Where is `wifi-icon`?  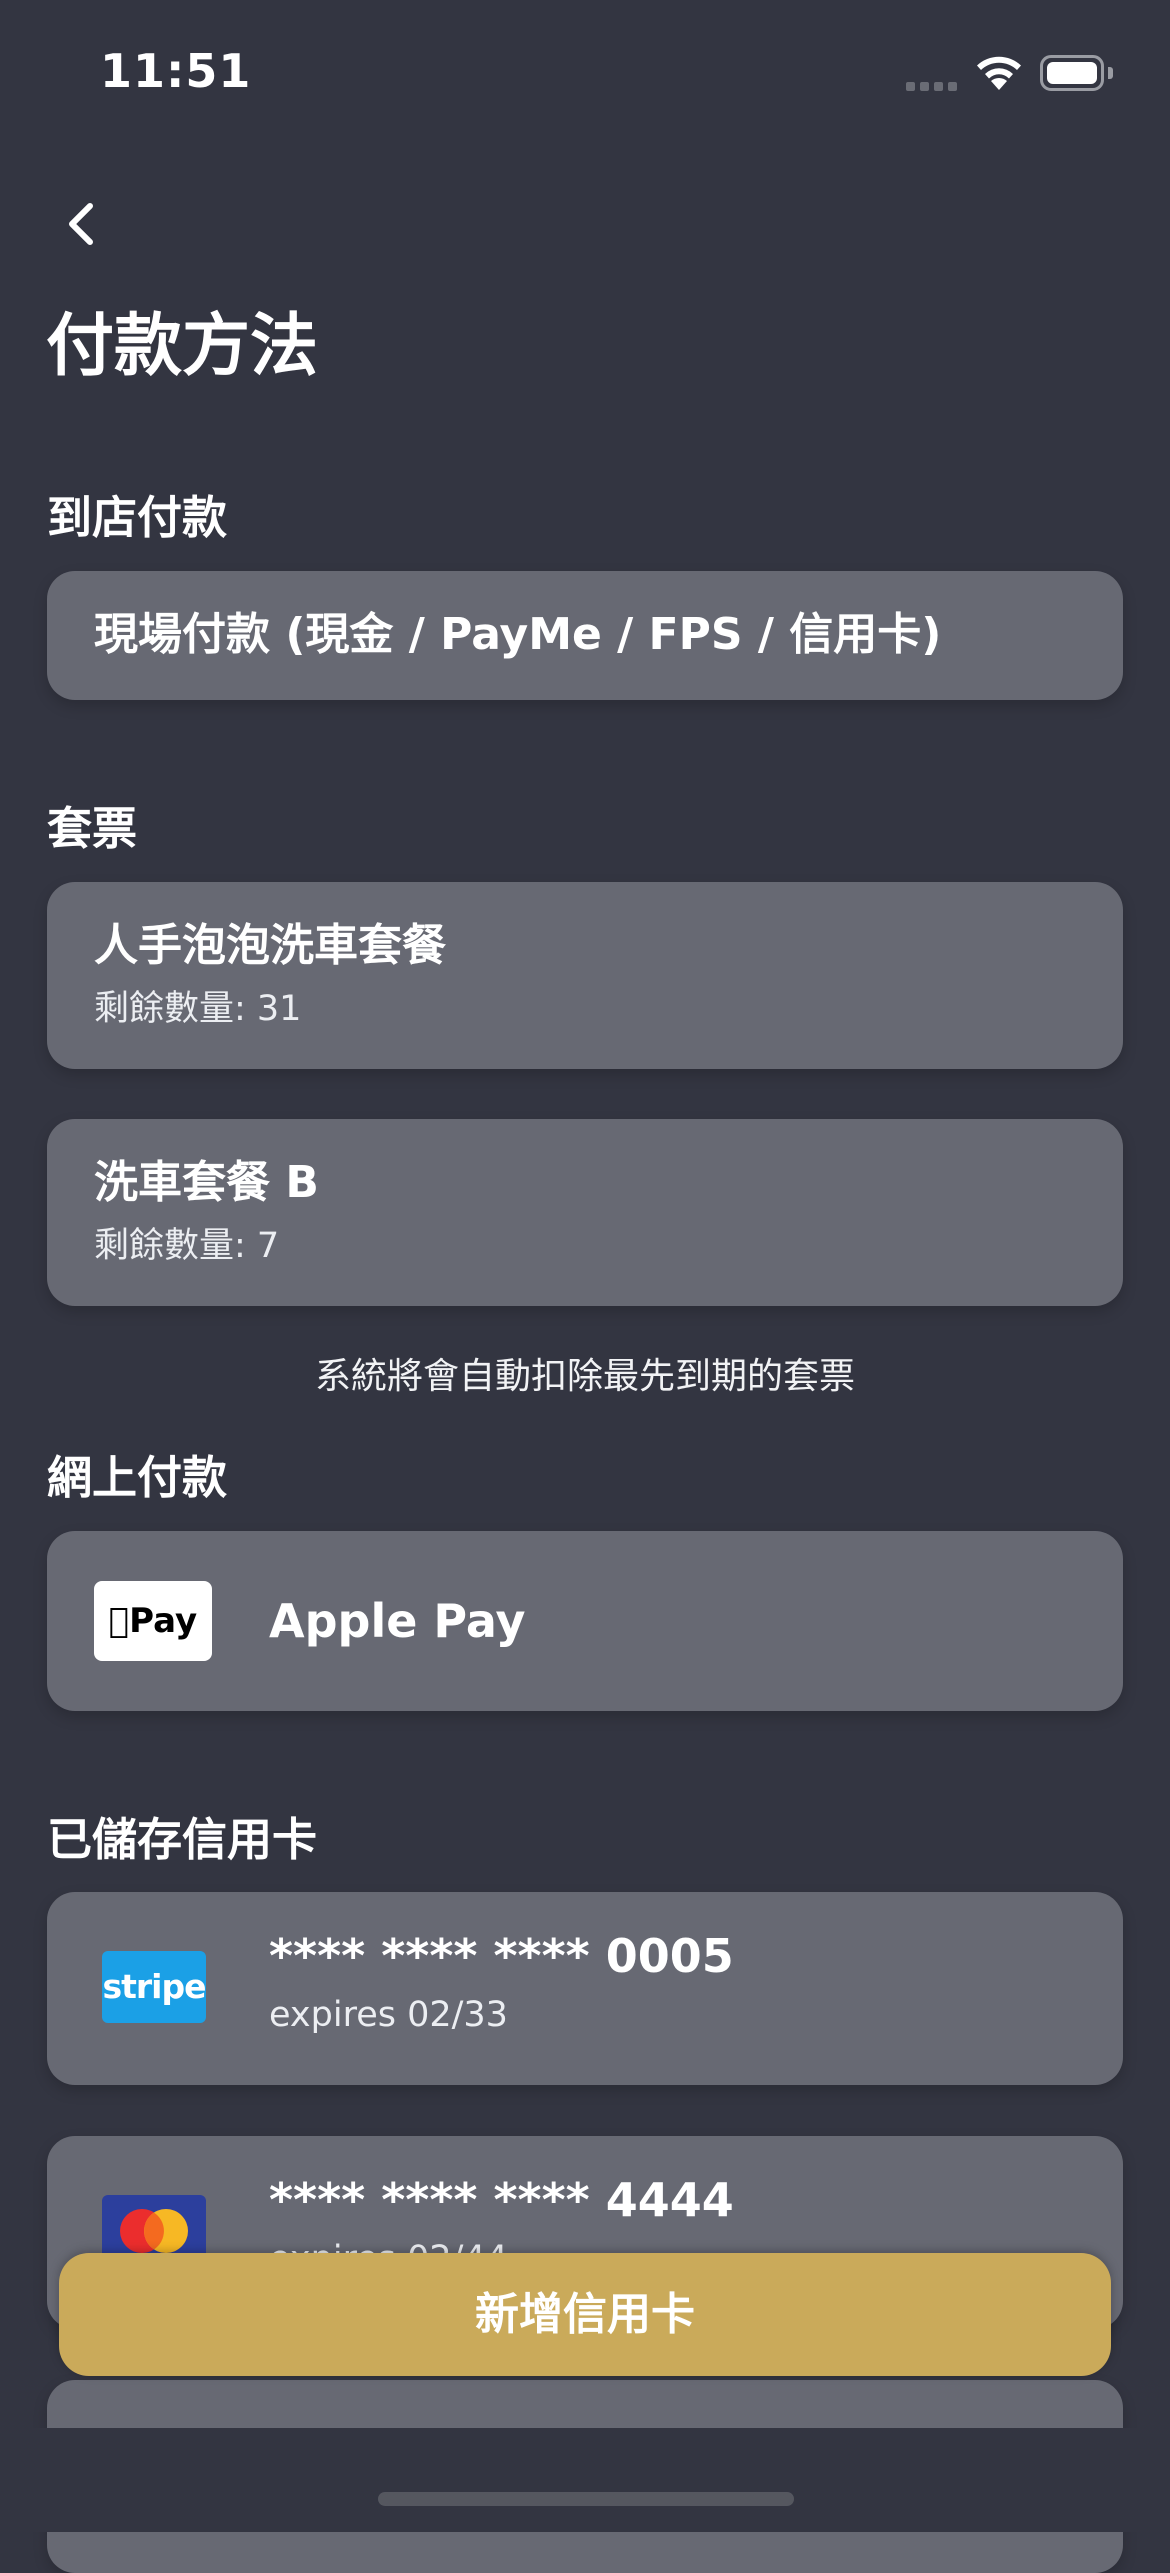 wifi-icon is located at coordinates (999, 73).